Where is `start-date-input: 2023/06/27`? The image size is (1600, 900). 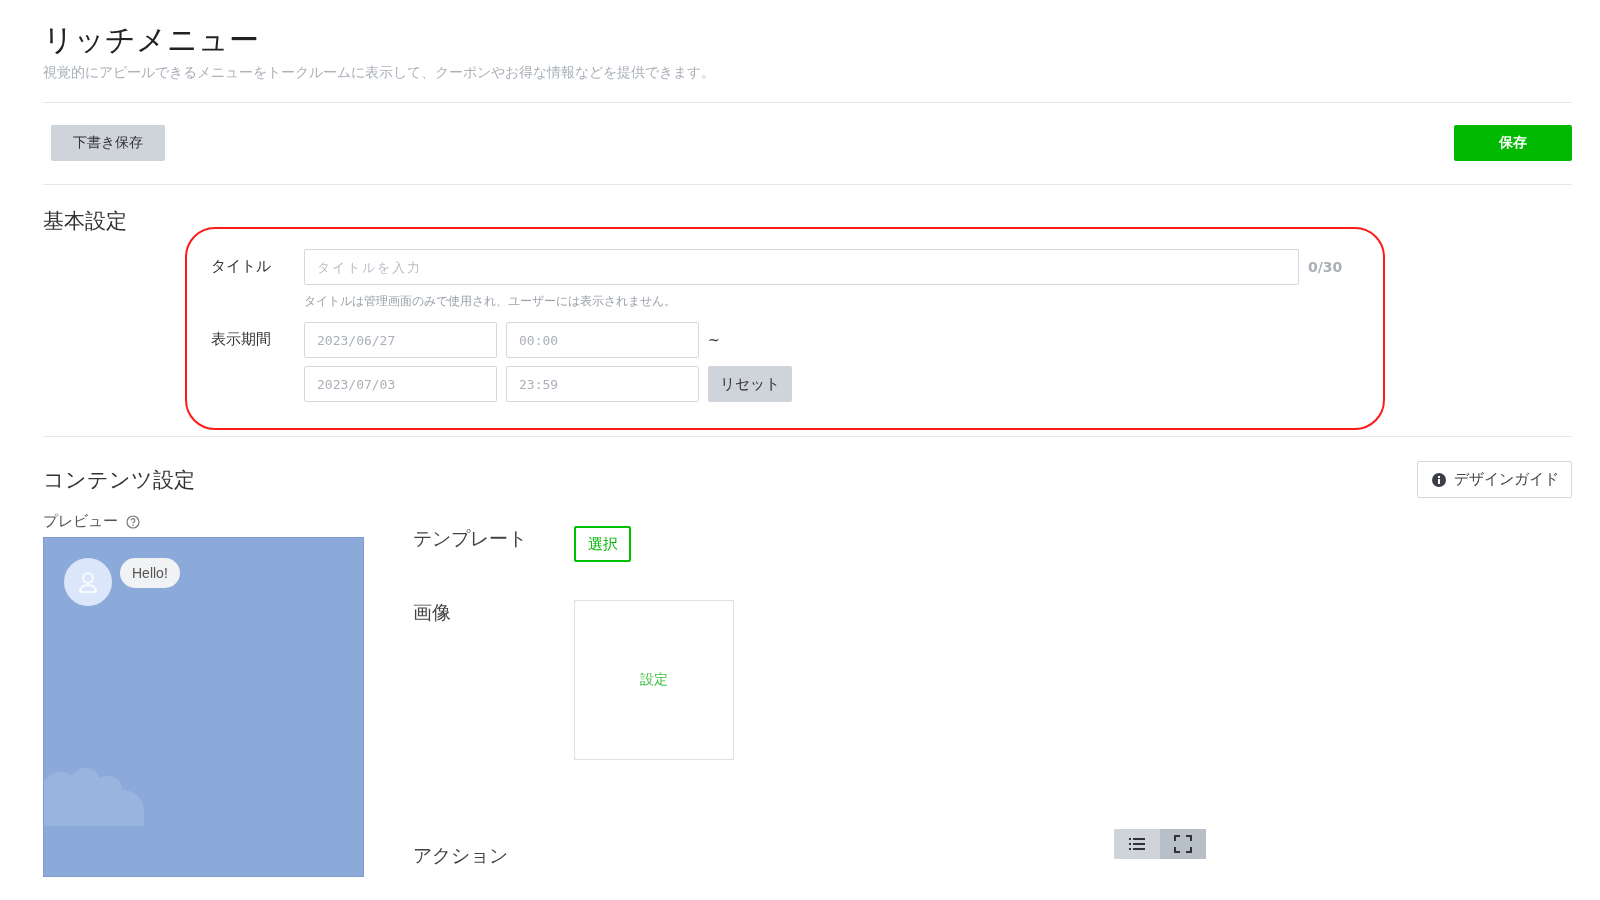
start-date-input: 2023/06/27 is located at coordinates (400, 340).